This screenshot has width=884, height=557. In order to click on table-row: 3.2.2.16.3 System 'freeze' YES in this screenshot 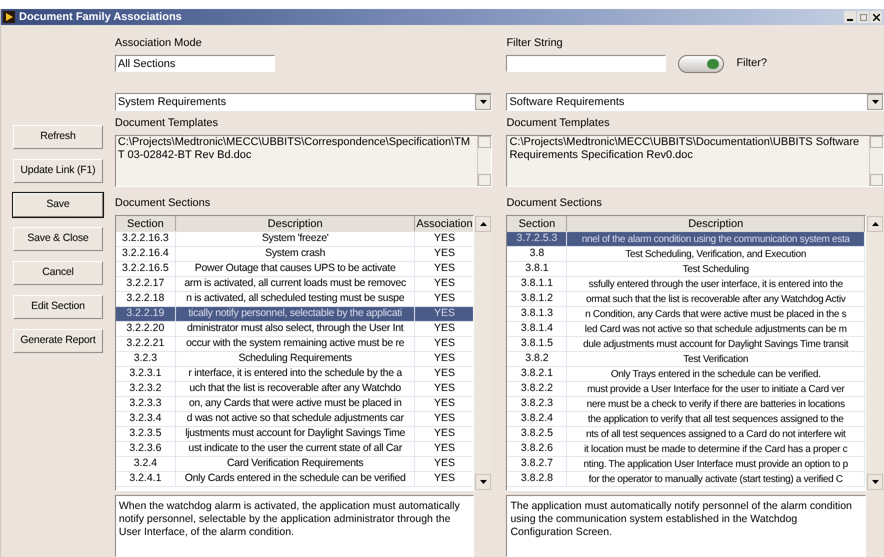, I will do `click(295, 239)`.